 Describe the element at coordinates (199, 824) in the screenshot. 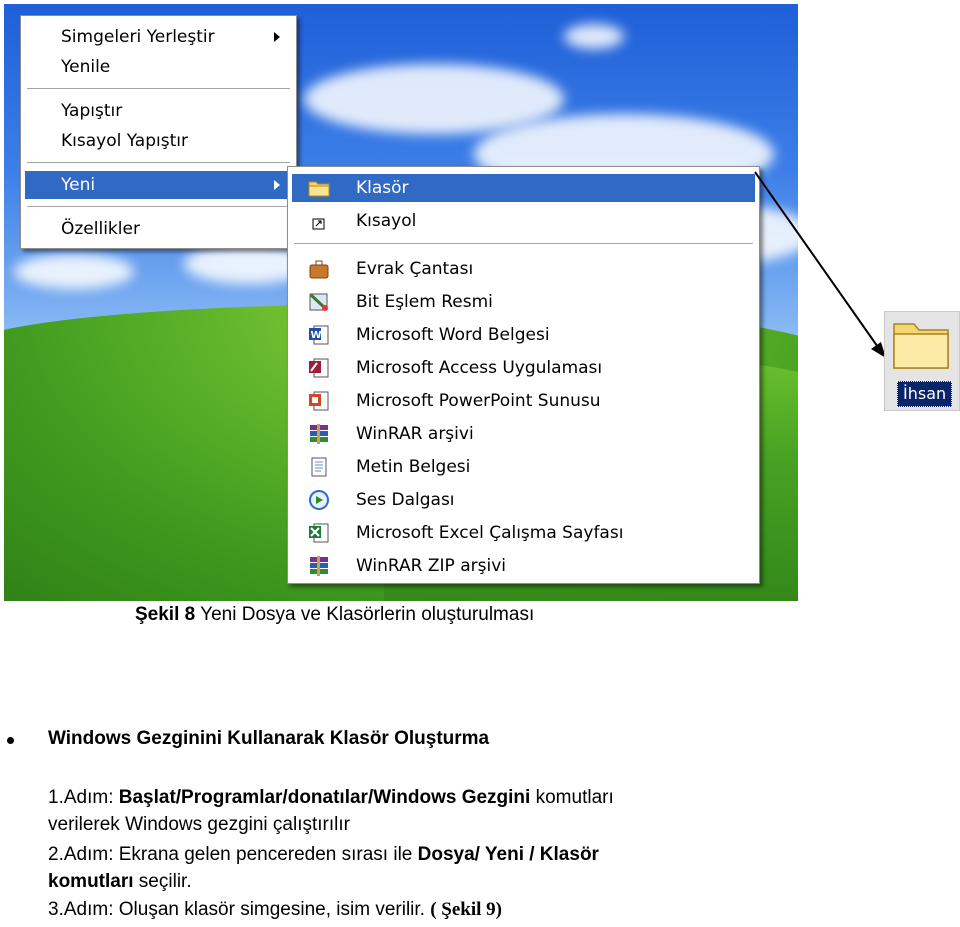

I see `step-1-continued: verilerek Windows gezgini çalıştırılır` at that location.